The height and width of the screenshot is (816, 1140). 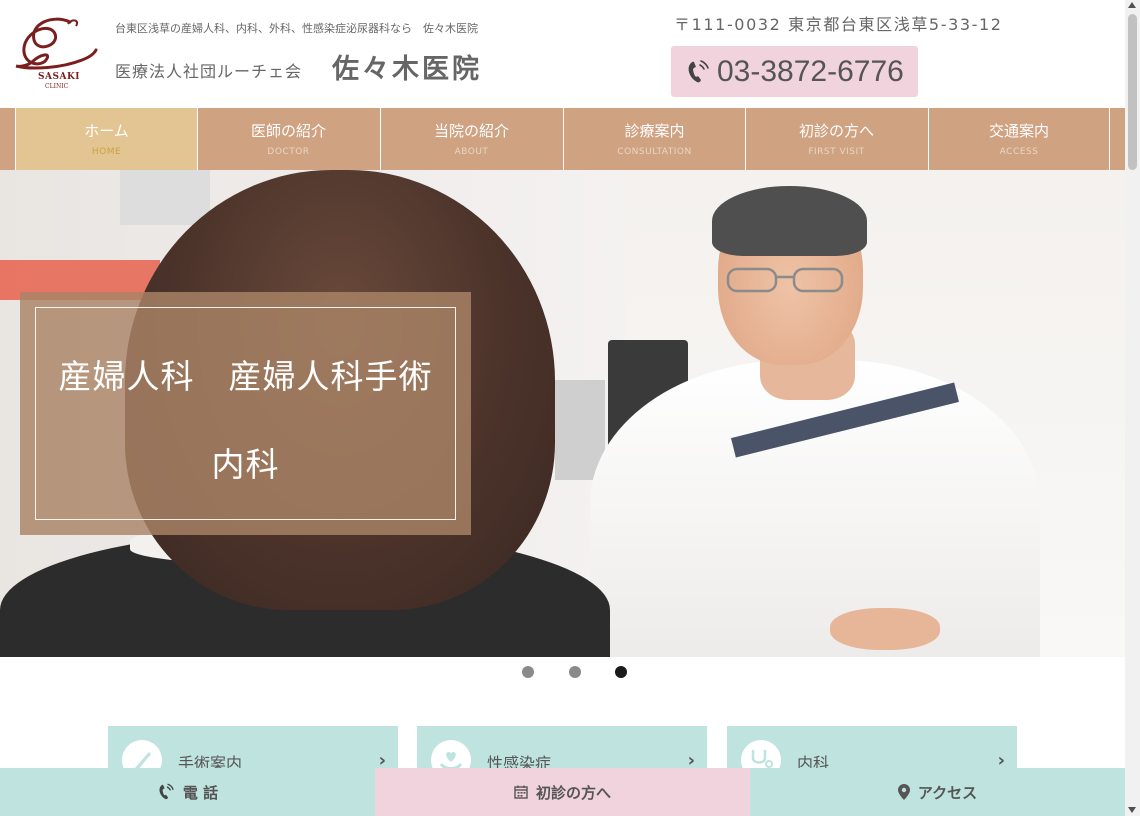 What do you see at coordinates (836, 152) in the screenshot?
I see `nav-sublabel: FIRST VISIT` at bounding box center [836, 152].